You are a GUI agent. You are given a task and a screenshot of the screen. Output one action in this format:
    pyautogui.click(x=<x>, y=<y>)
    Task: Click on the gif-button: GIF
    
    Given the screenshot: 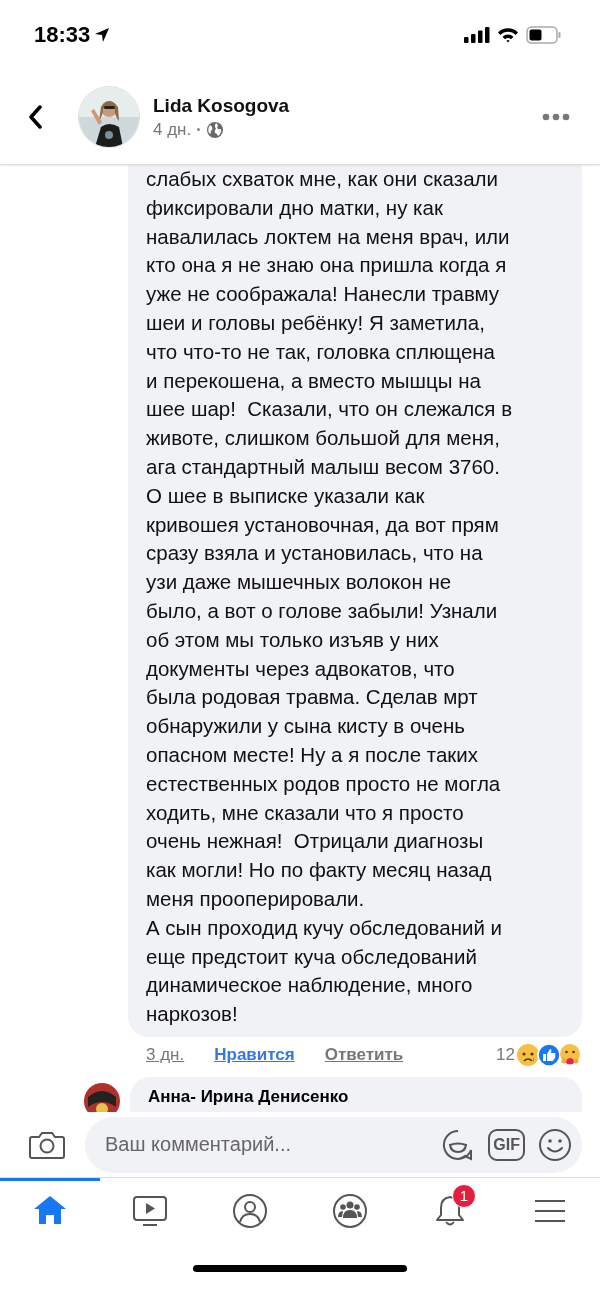 What is the action you would take?
    pyautogui.click(x=506, y=1144)
    